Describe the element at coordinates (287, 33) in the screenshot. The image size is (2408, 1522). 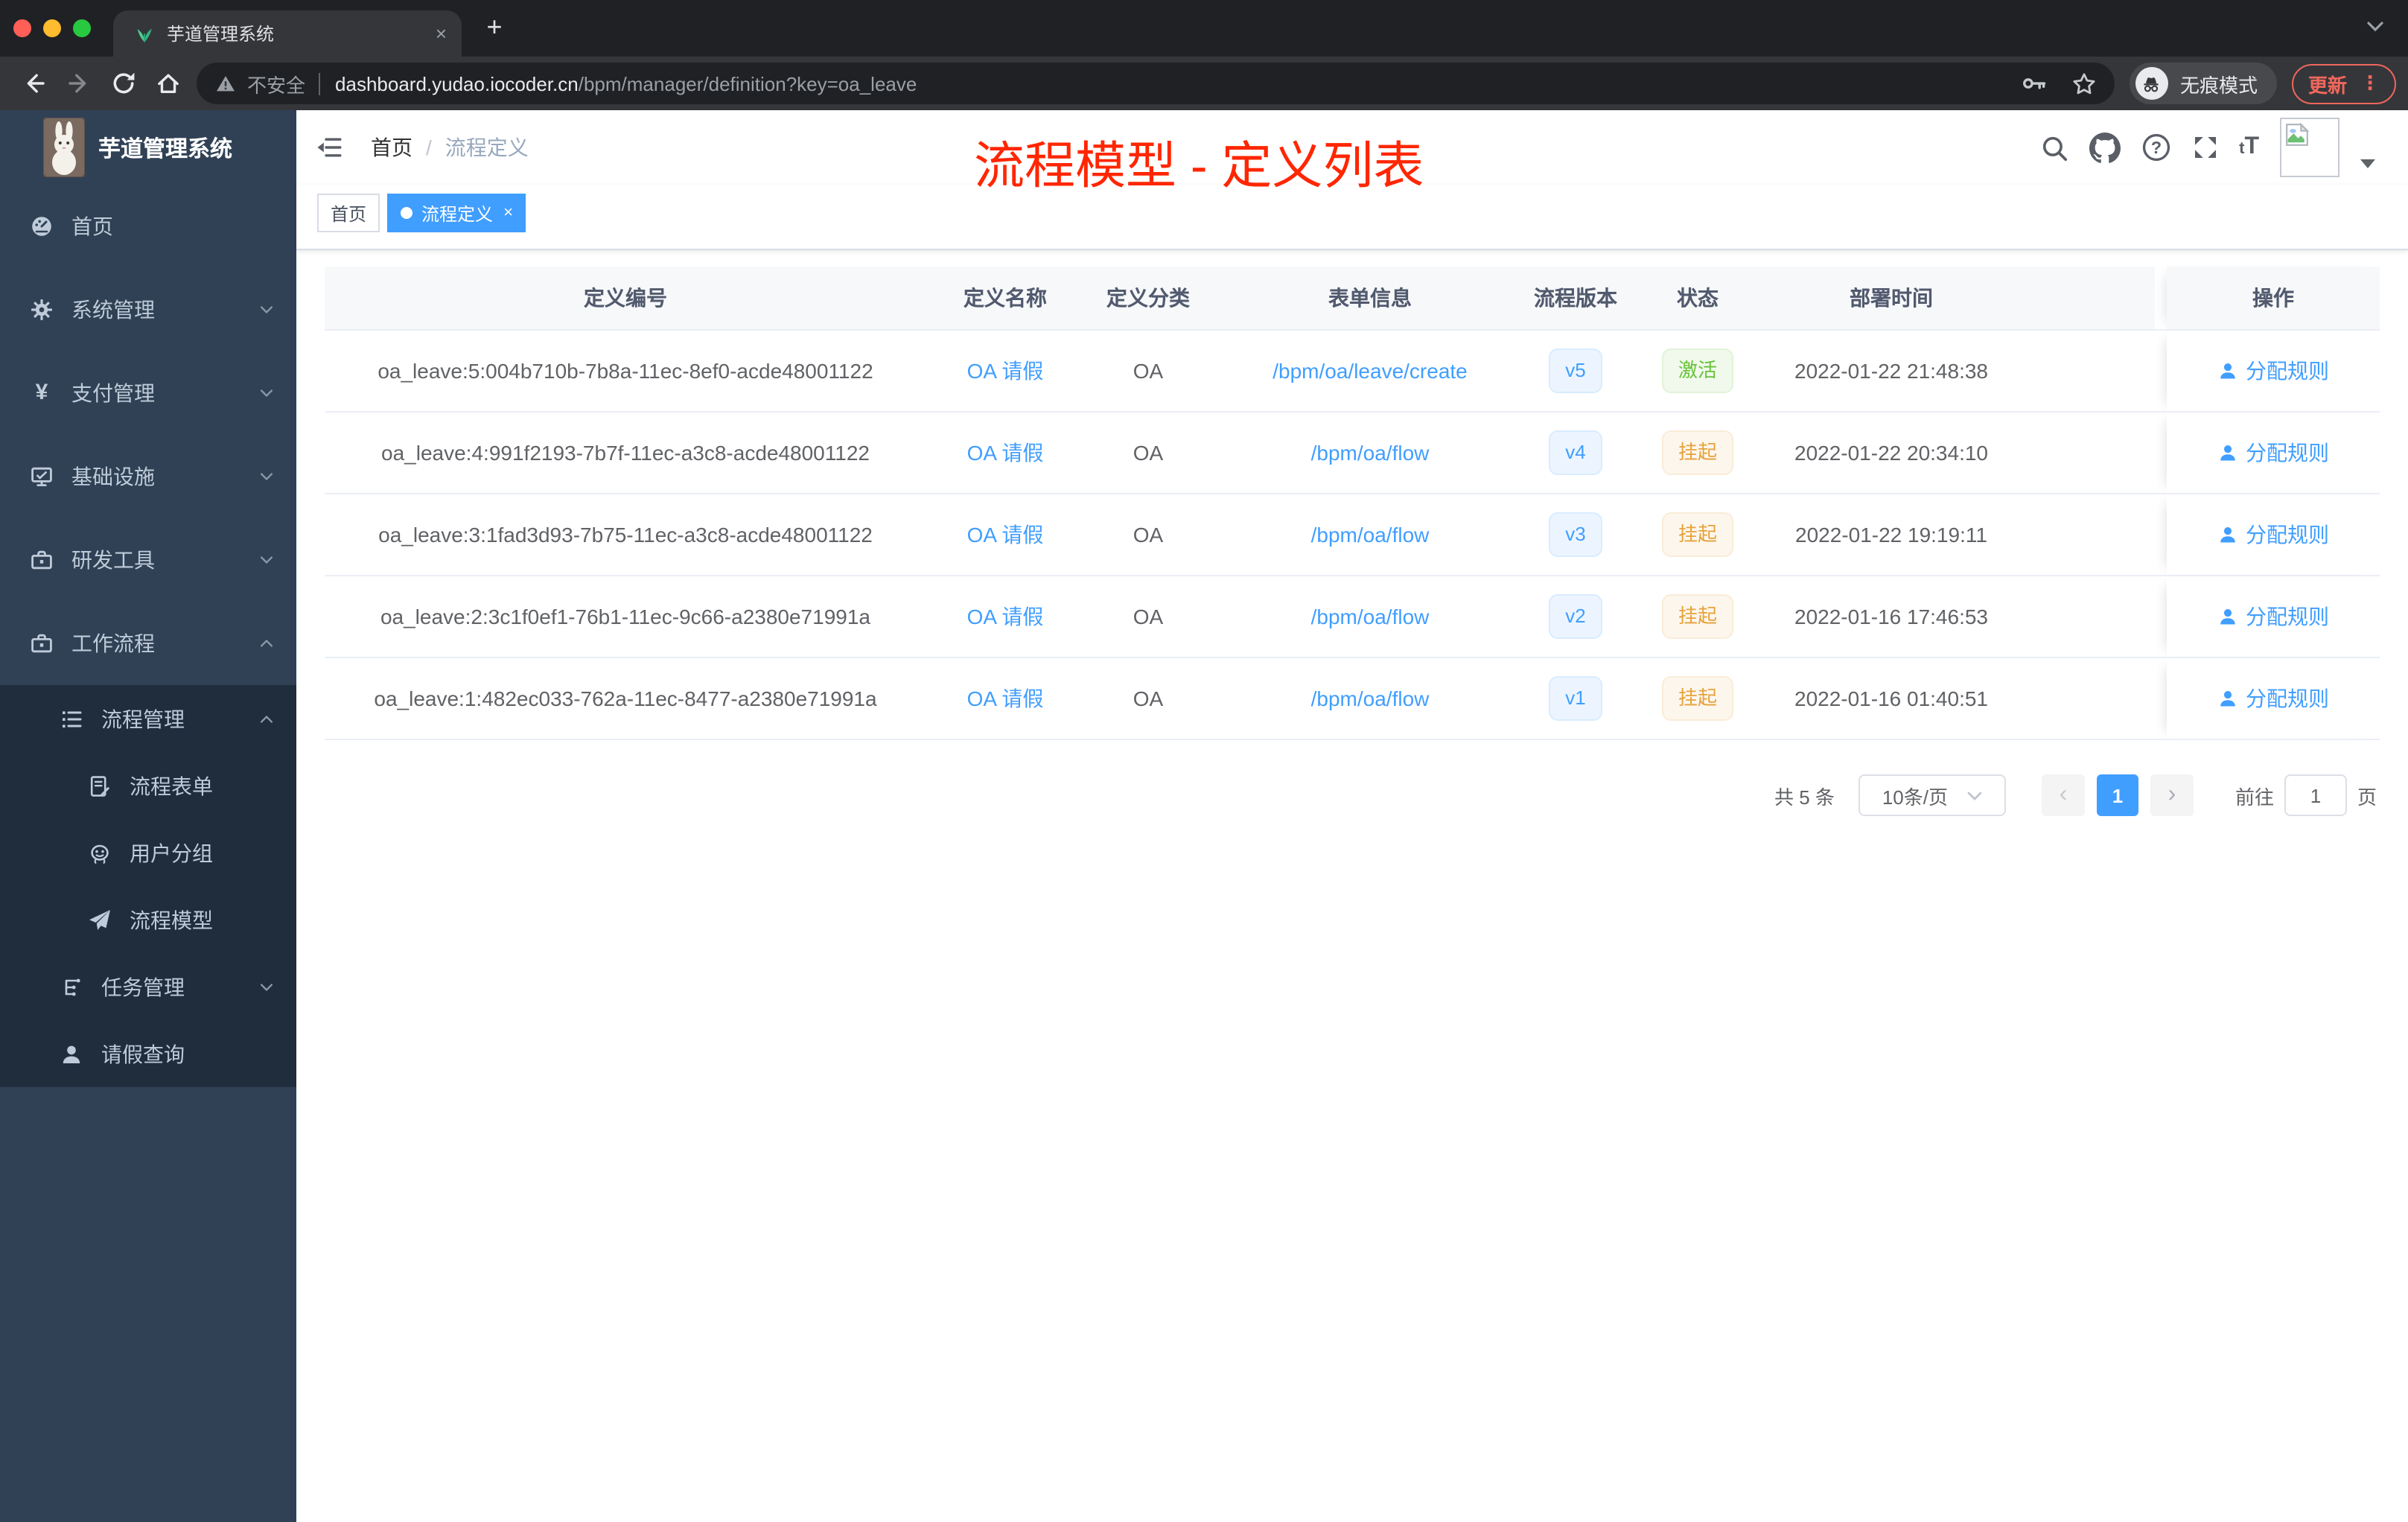
I see `browser-tab: 芋道管理系统 ×` at that location.